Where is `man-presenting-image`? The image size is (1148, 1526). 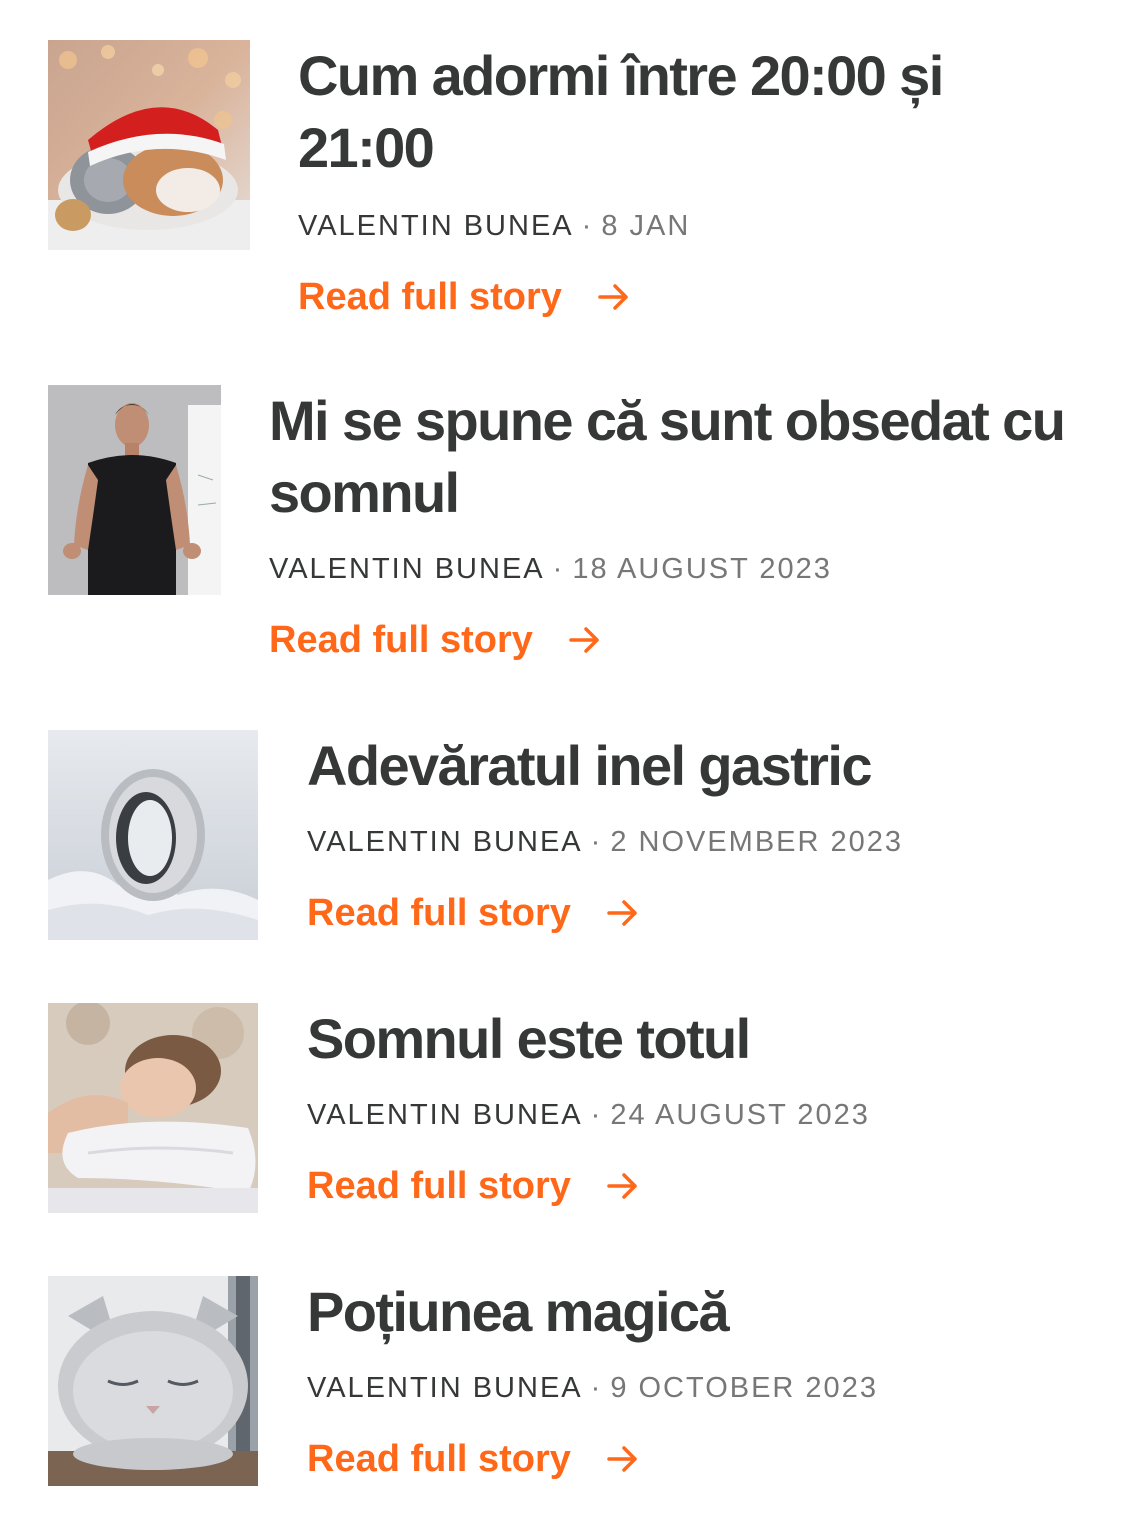
man-presenting-image is located at coordinates (134, 490).